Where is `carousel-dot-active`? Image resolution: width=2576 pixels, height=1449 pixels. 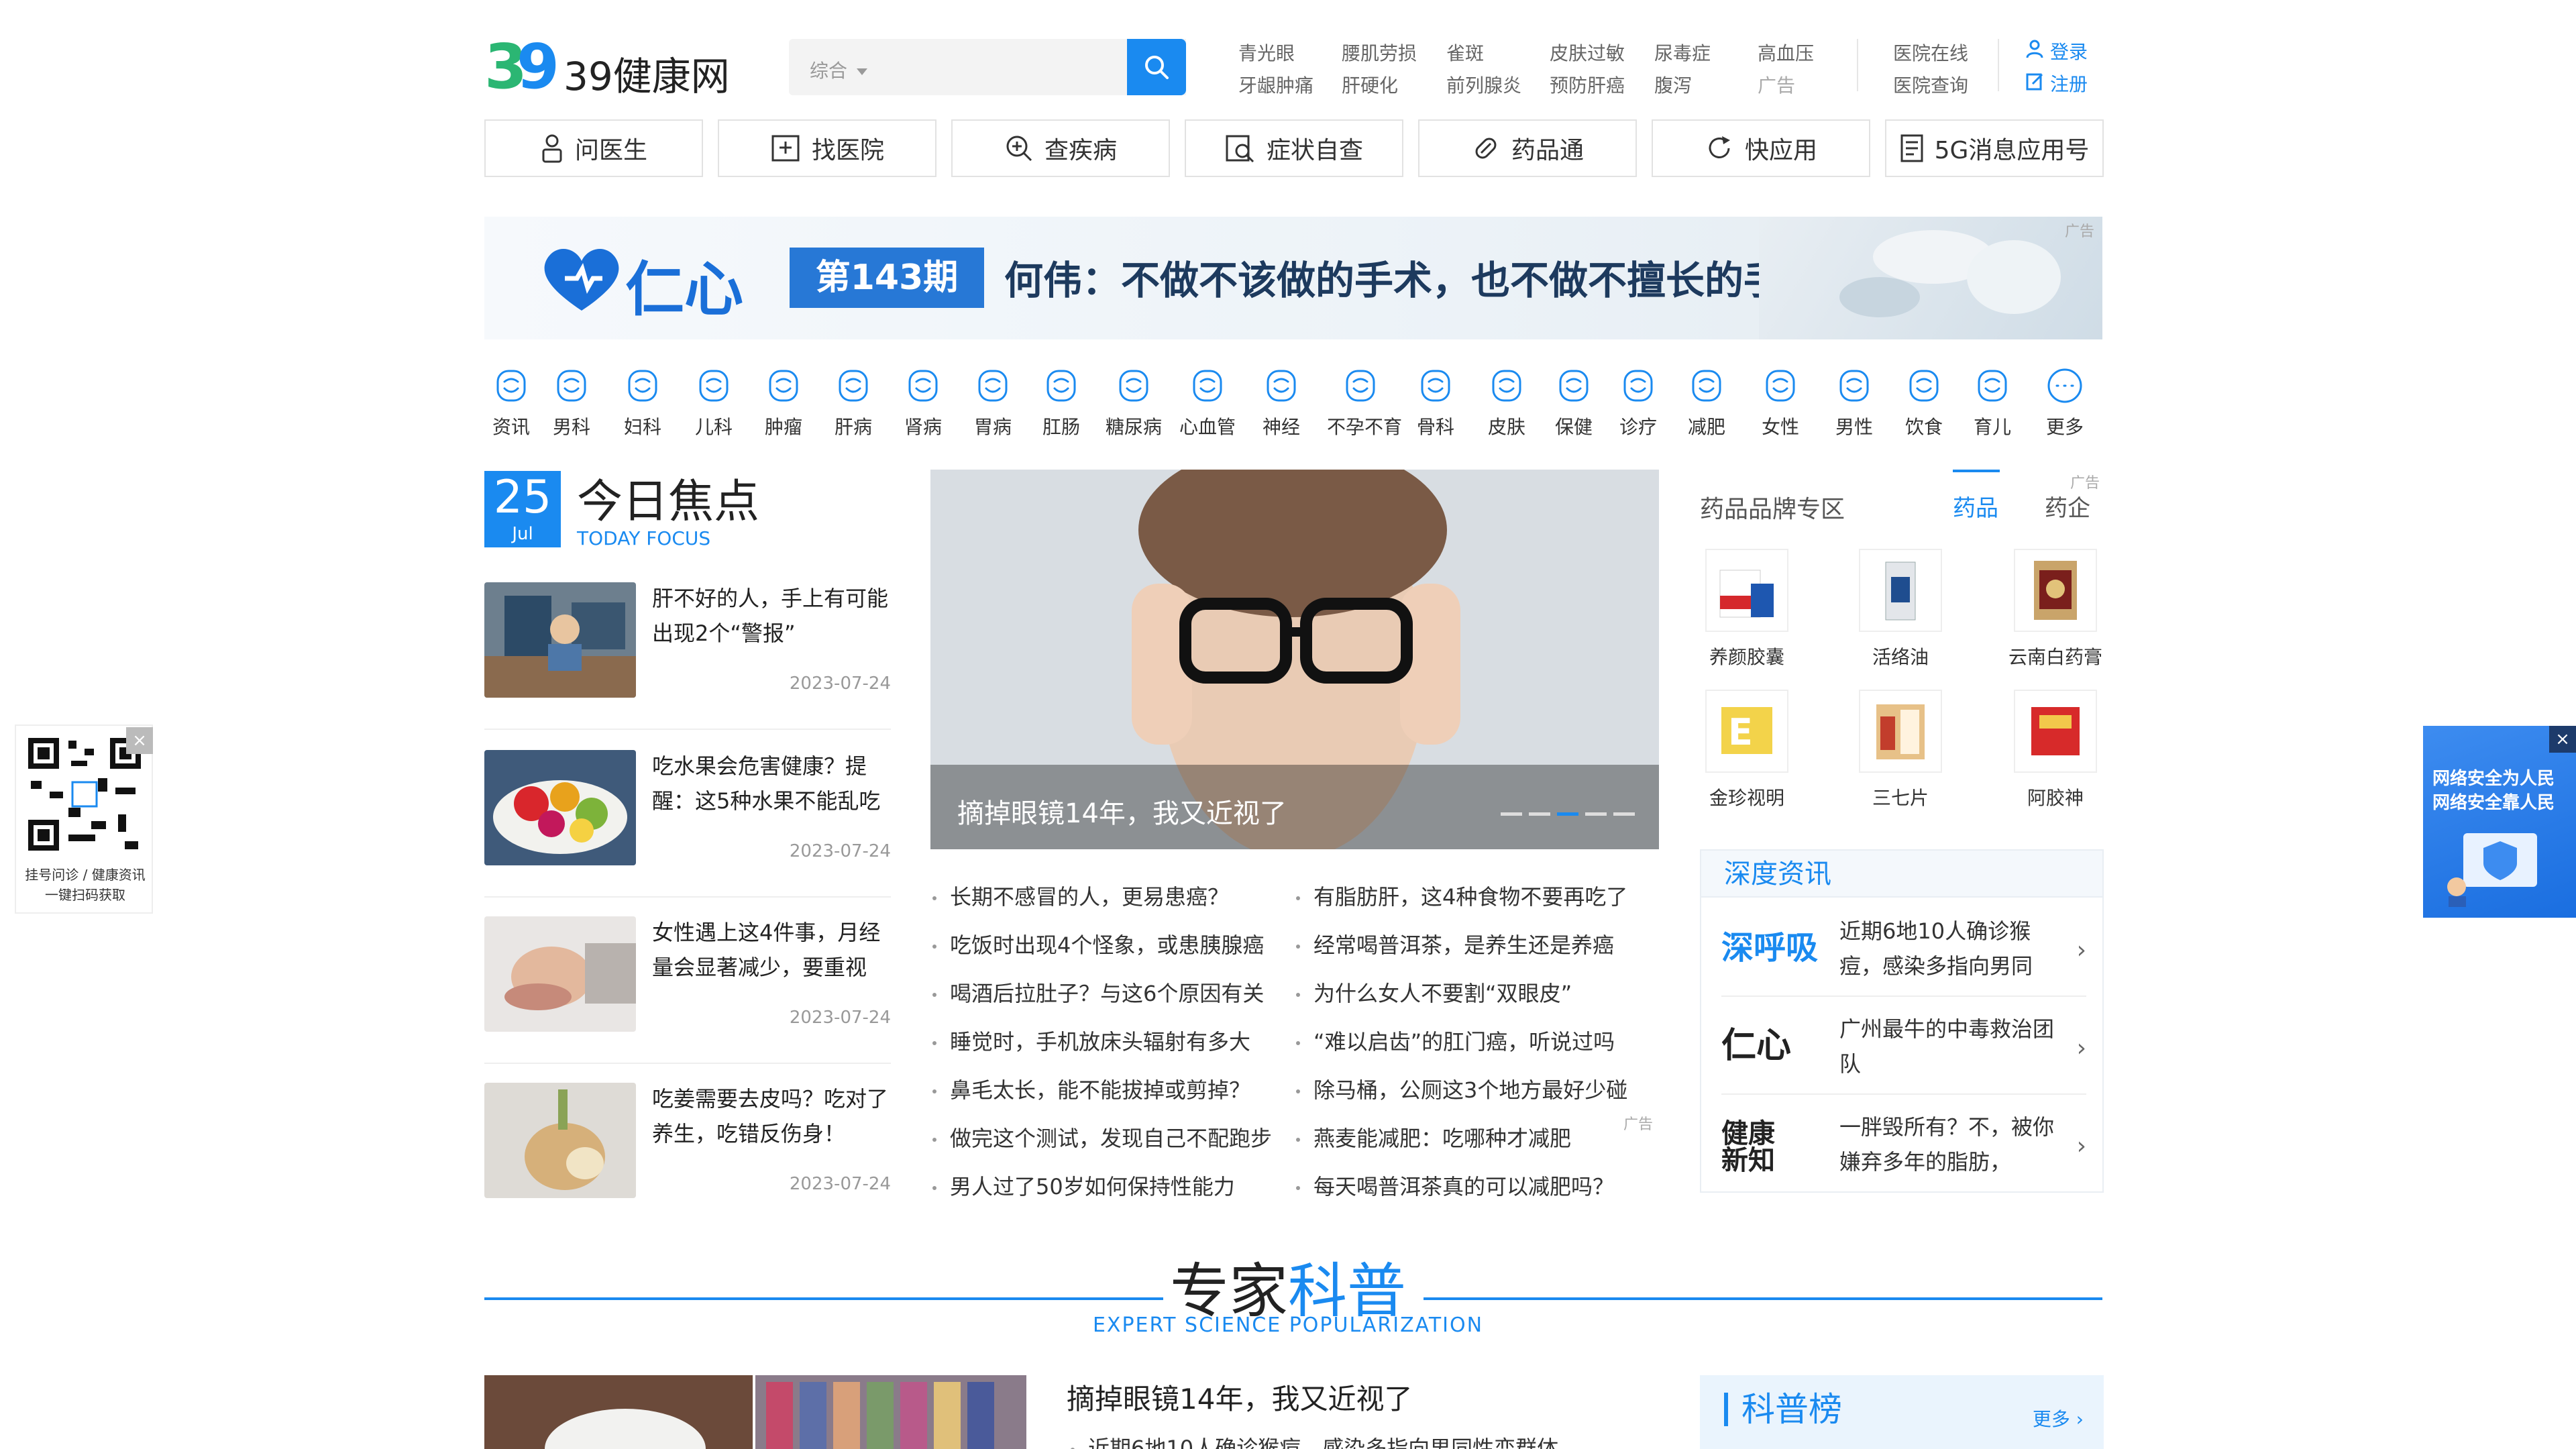 carousel-dot-active is located at coordinates (1567, 814).